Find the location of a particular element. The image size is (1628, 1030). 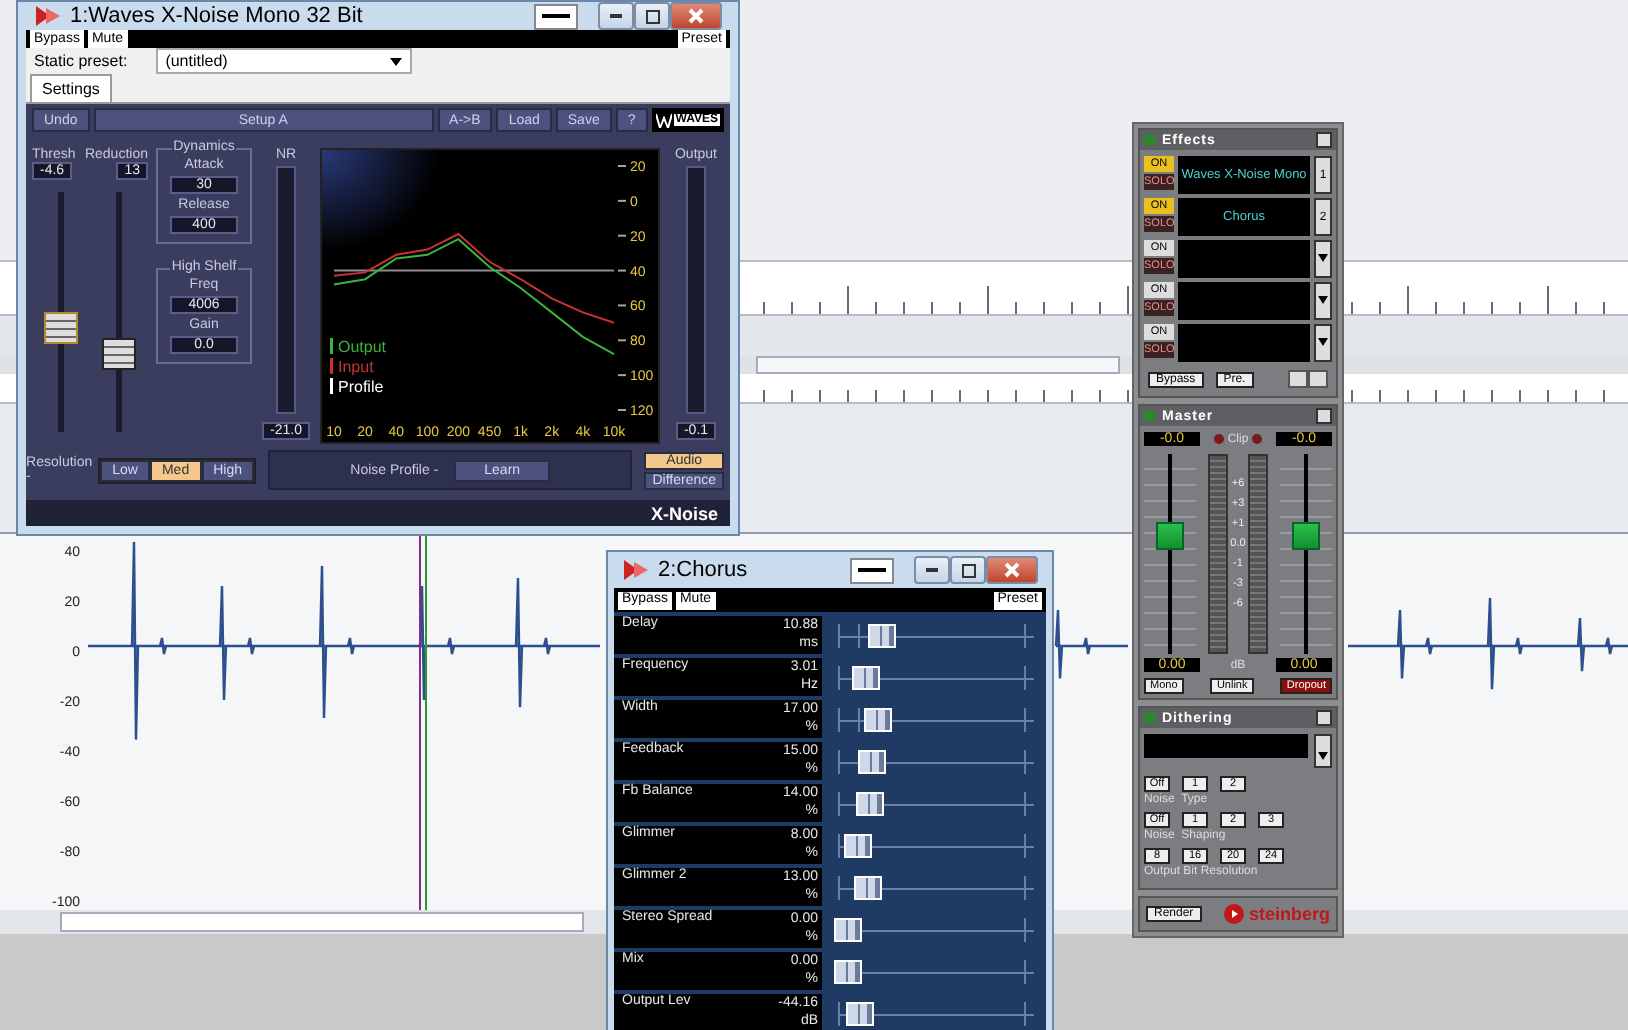

legend-label: Output is located at coordinates (363, 347).